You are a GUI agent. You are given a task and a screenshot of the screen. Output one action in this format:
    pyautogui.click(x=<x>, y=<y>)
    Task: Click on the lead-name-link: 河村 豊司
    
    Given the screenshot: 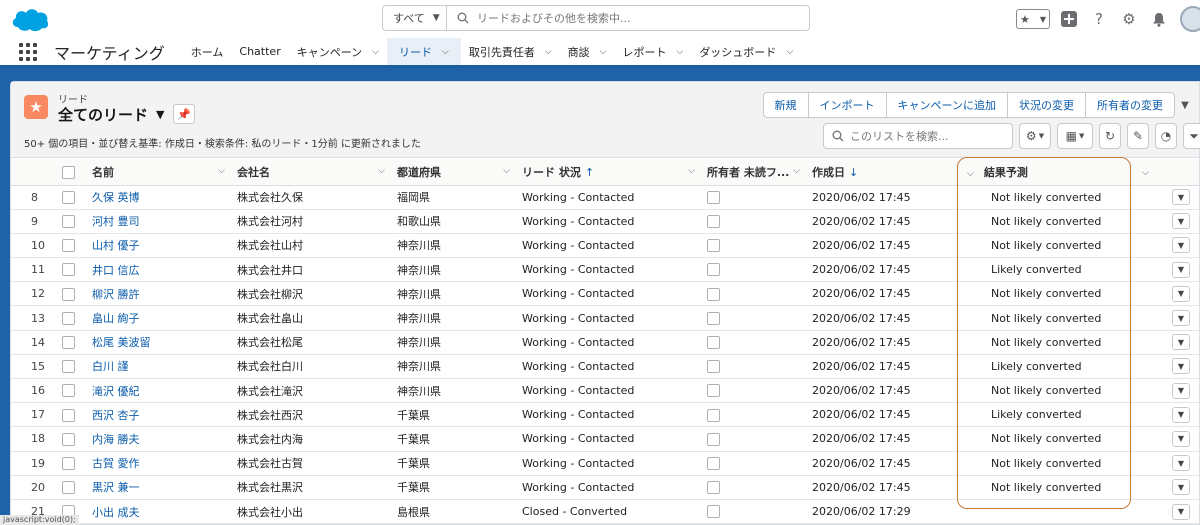 What is the action you would take?
    pyautogui.click(x=158, y=221)
    